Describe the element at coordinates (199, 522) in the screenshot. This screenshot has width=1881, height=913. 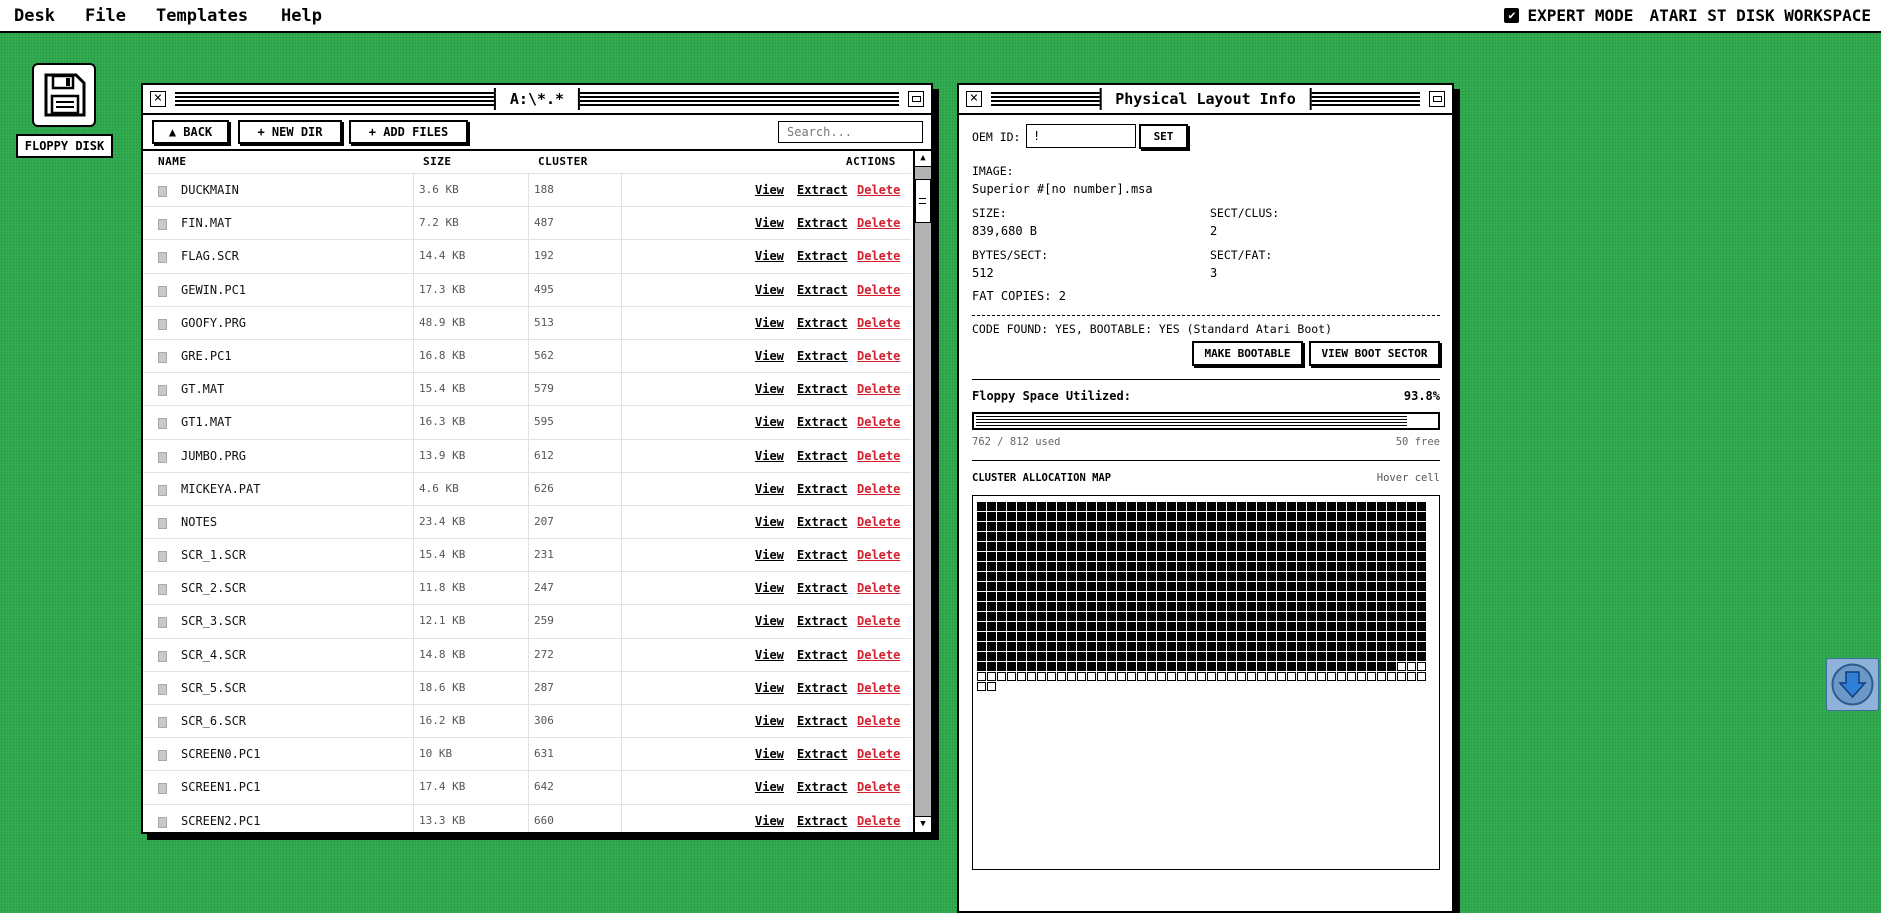
I see `file-name: NOTES` at that location.